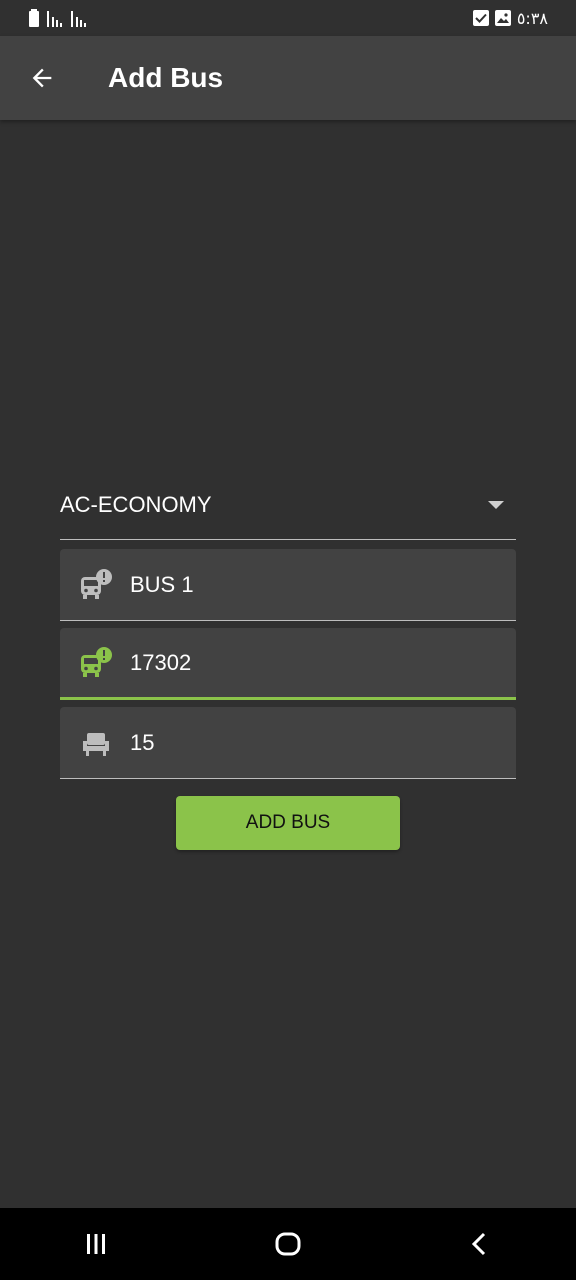 The width and height of the screenshot is (576, 1280). Describe the element at coordinates (288, 664) in the screenshot. I see `bus-number-field: 17302` at that location.